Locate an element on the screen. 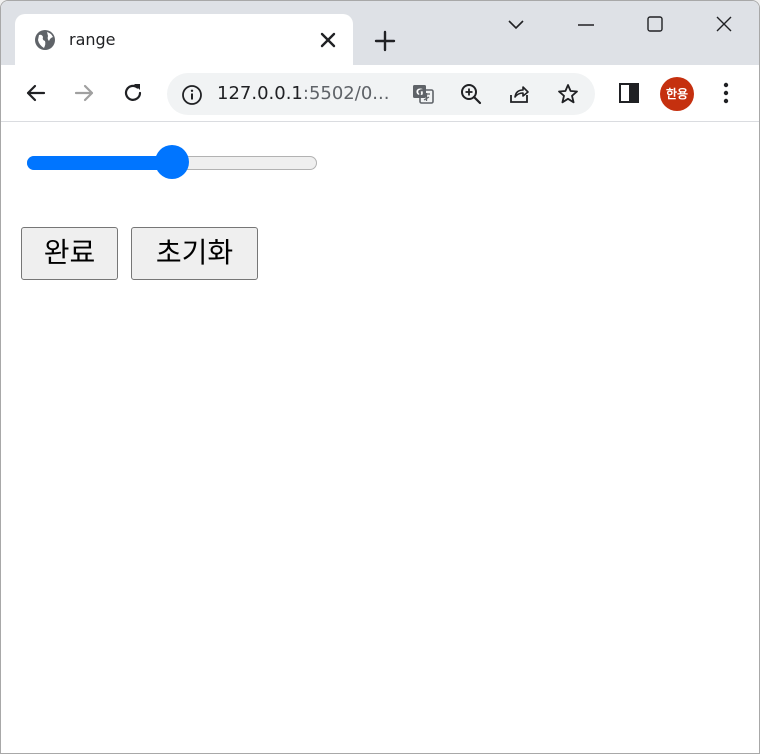 This screenshot has height=754, width=760. globe-icon is located at coordinates (45, 40).